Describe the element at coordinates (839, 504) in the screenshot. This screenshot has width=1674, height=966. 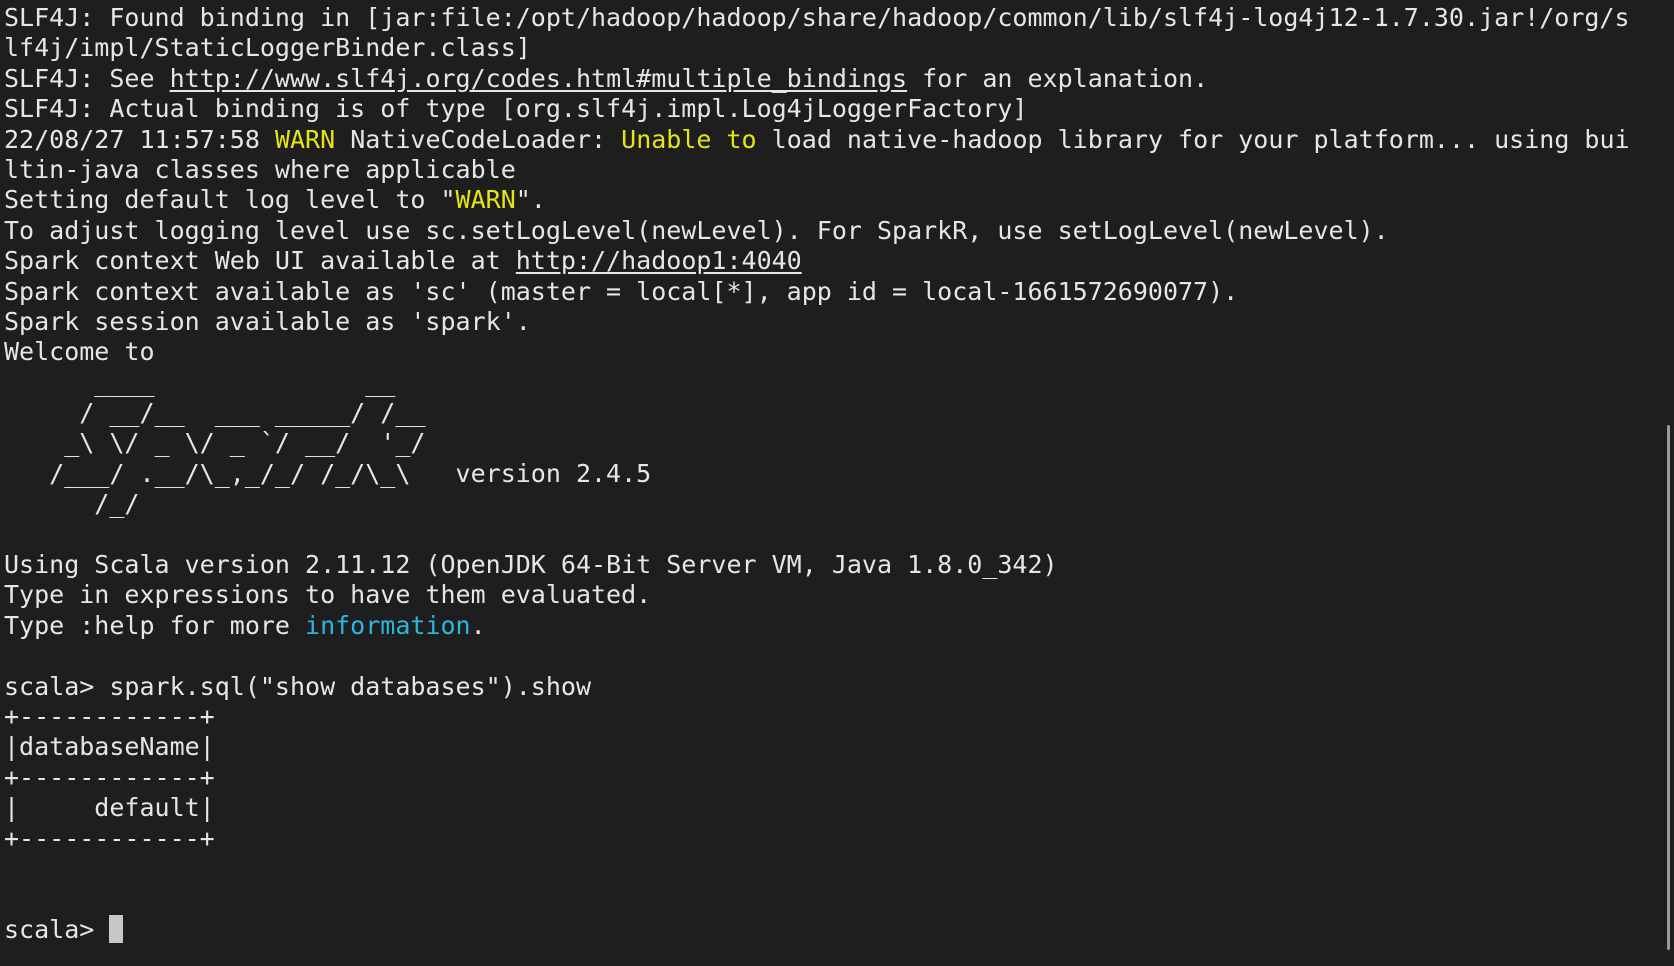
I see `terminal-line: /_/` at that location.